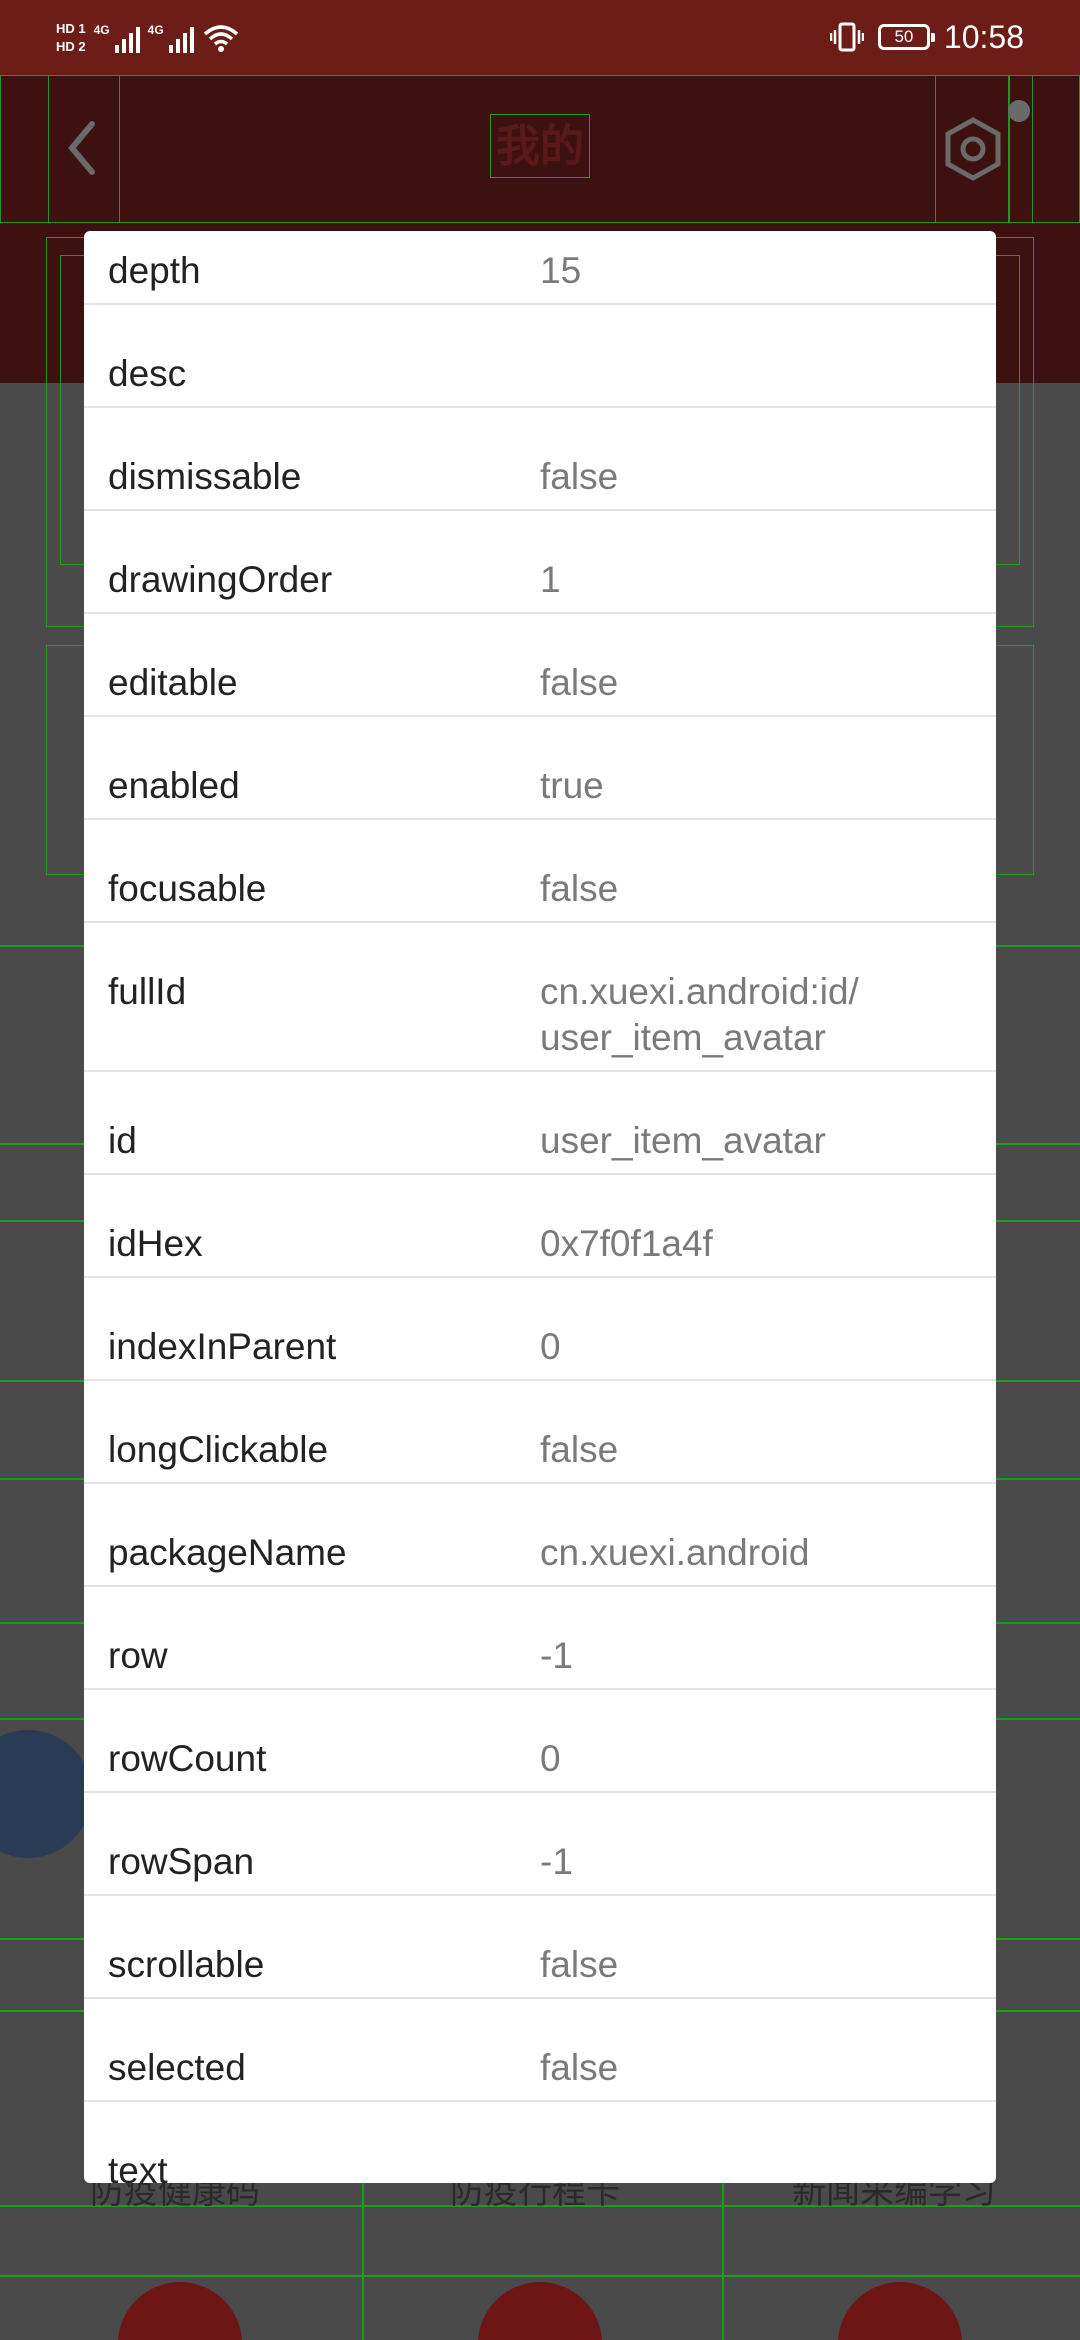  What do you see at coordinates (71, 46) in the screenshot?
I see `hd2-label: HD 2` at bounding box center [71, 46].